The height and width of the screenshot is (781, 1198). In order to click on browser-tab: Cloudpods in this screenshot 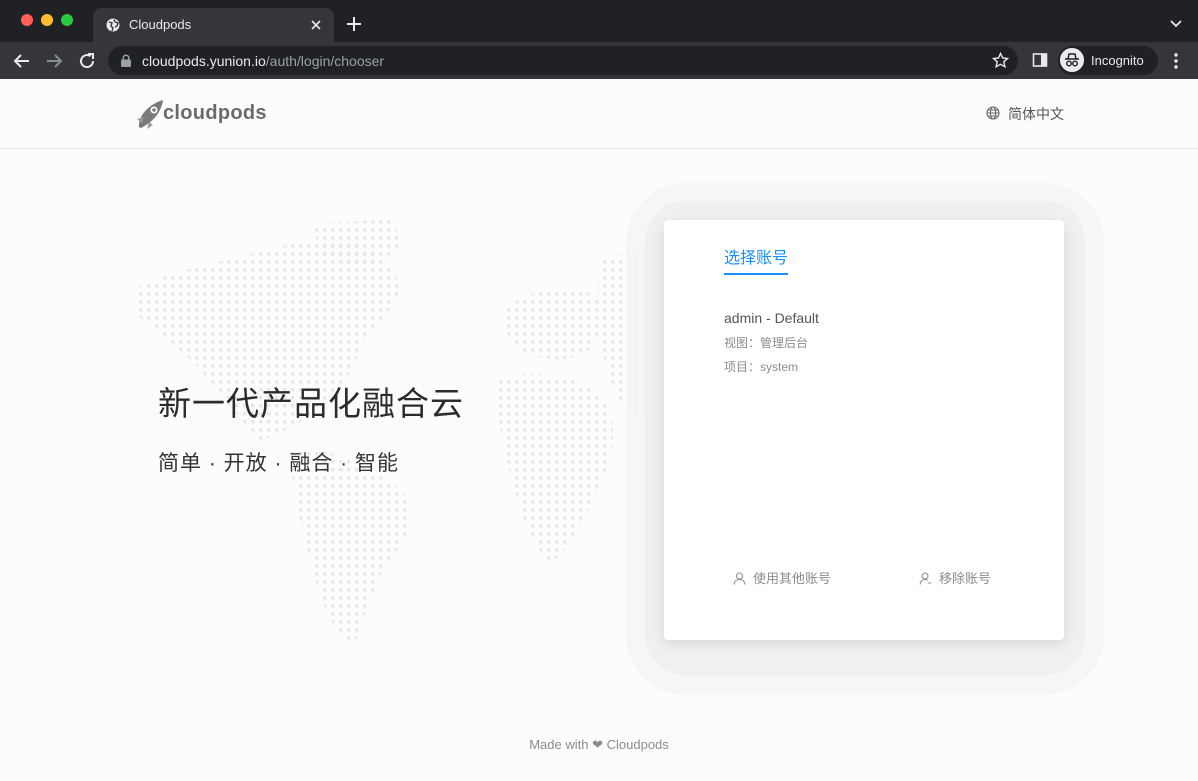, I will do `click(213, 25)`.